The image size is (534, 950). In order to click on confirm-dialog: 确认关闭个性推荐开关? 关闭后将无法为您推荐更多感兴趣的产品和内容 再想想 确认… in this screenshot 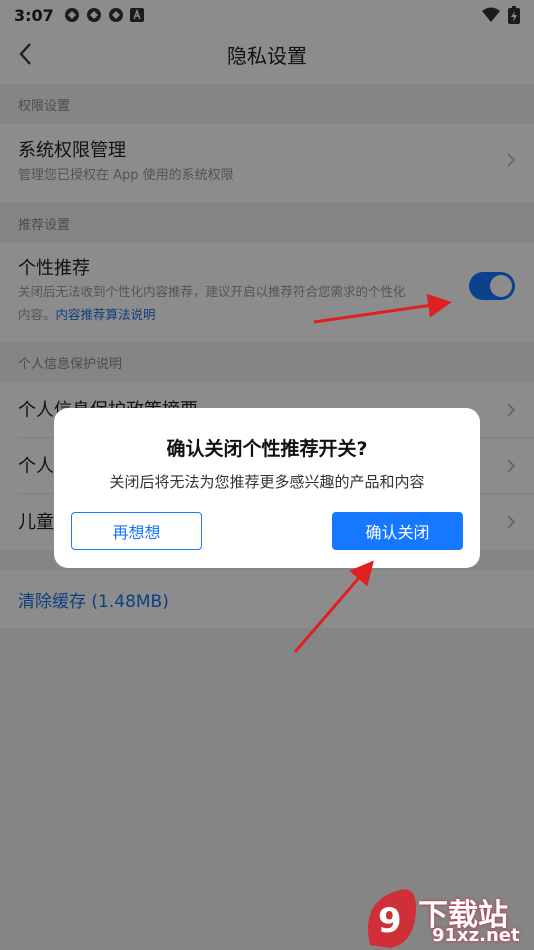, I will do `click(267, 488)`.